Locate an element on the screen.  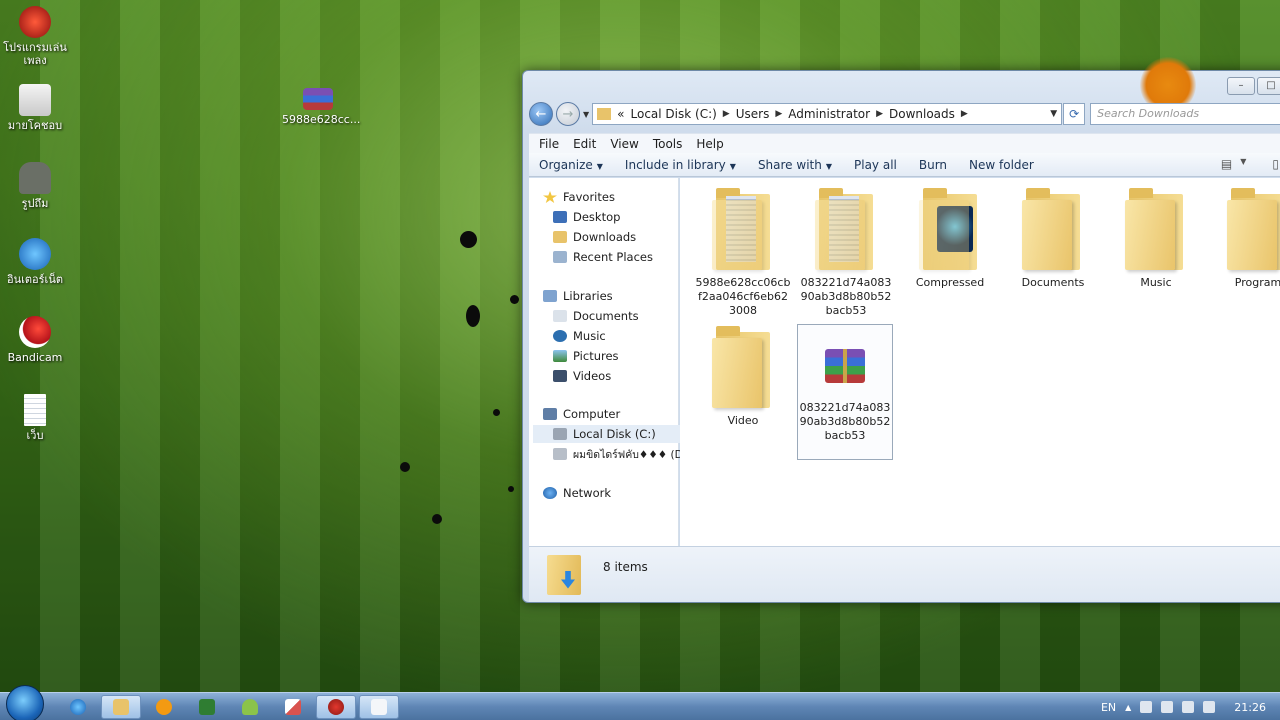
desktop-icon-bandicam: Bandicam is located at coordinates (35, 340).